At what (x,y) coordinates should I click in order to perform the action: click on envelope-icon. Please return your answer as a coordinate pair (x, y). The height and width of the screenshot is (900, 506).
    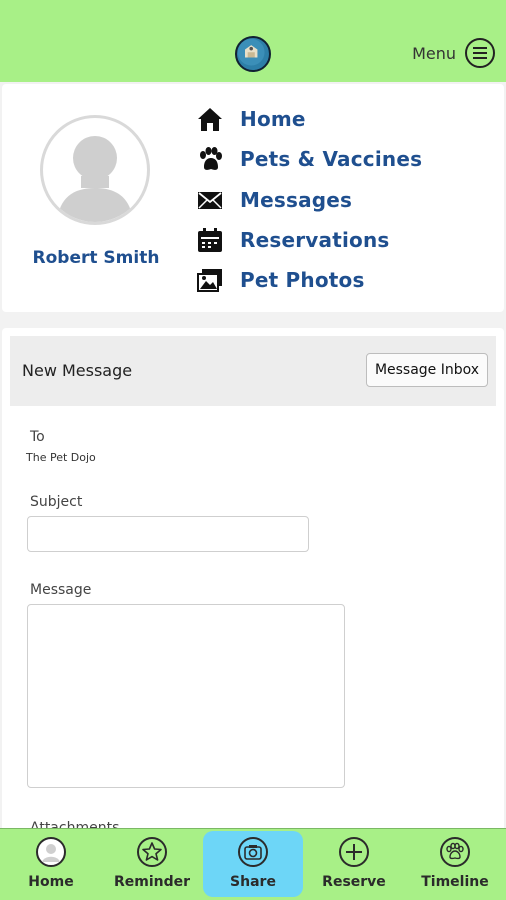
    Looking at the image, I should click on (210, 200).